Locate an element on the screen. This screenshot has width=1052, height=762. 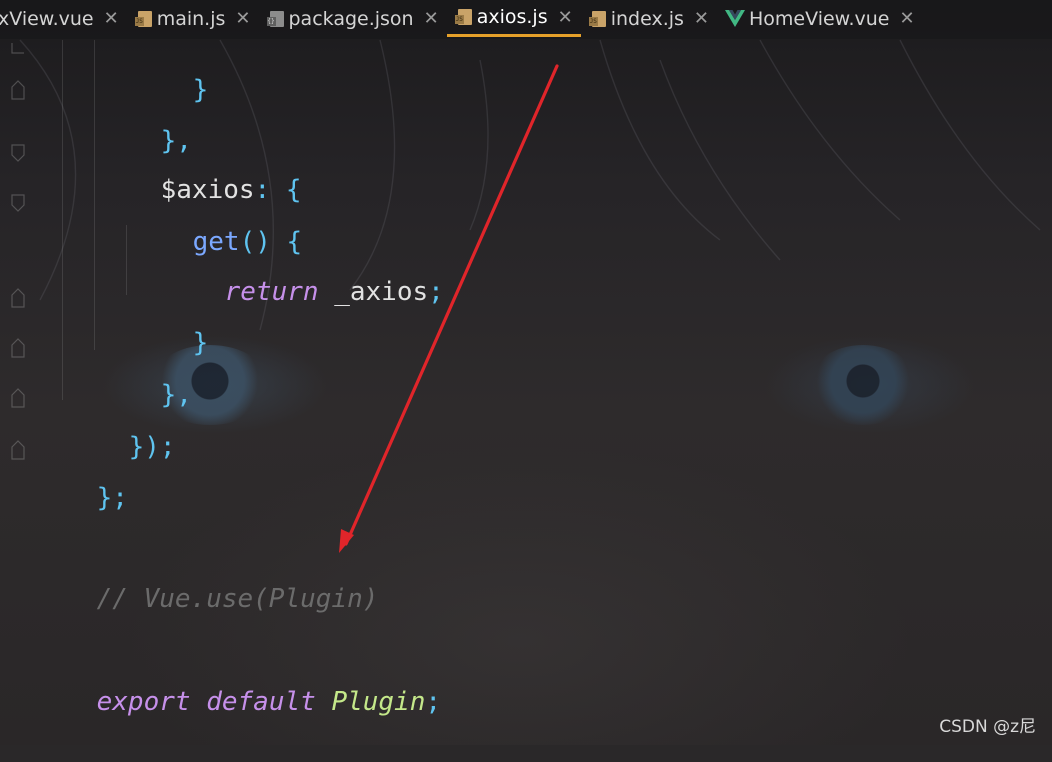
tab-package-json: {} package.json ✕ is located at coordinates (353, 18).